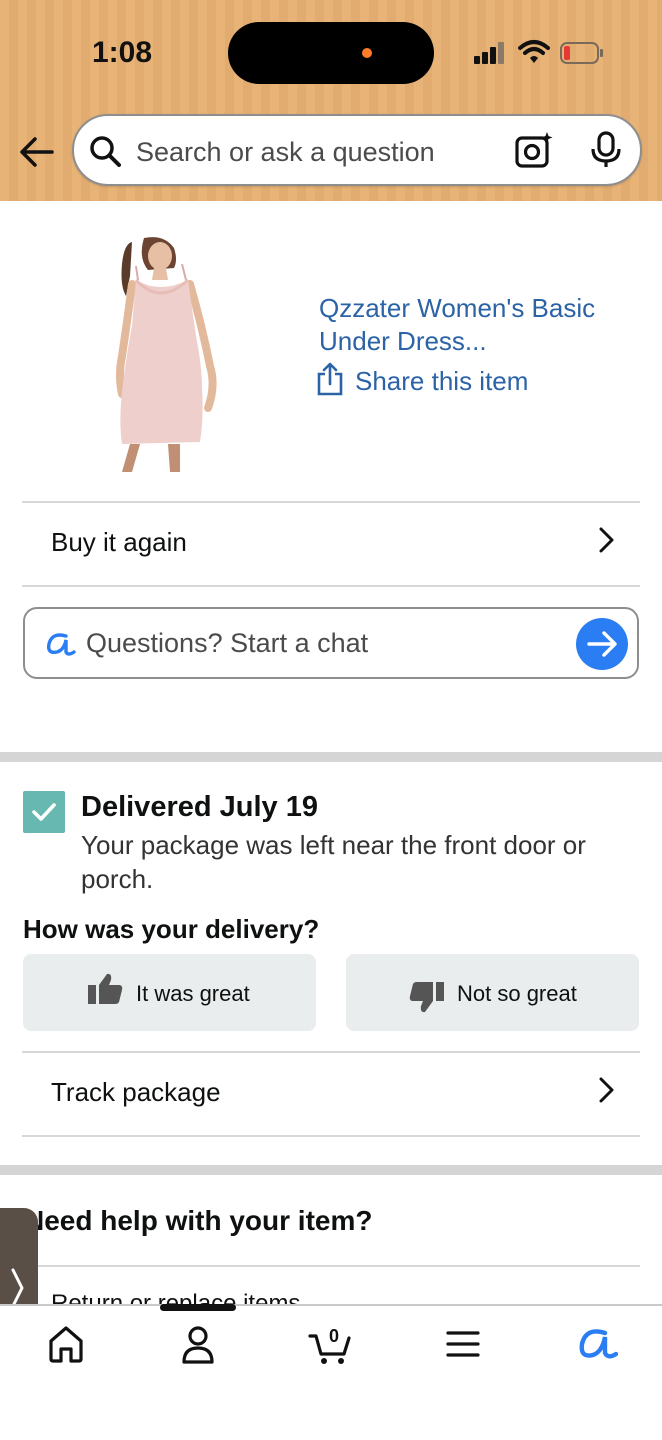  I want to click on cart-count: 0, so click(334, 1336).